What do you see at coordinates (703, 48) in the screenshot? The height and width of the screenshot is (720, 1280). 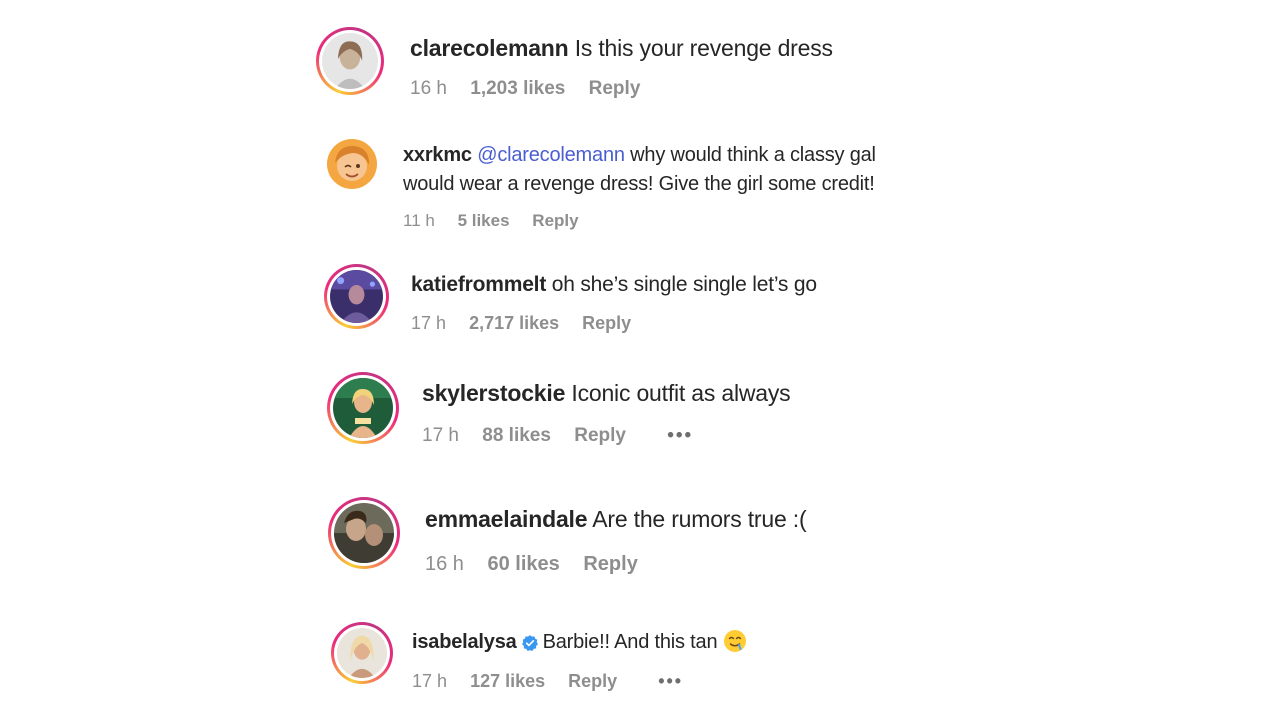 I see `comment-text: Is this your revenge dress` at bounding box center [703, 48].